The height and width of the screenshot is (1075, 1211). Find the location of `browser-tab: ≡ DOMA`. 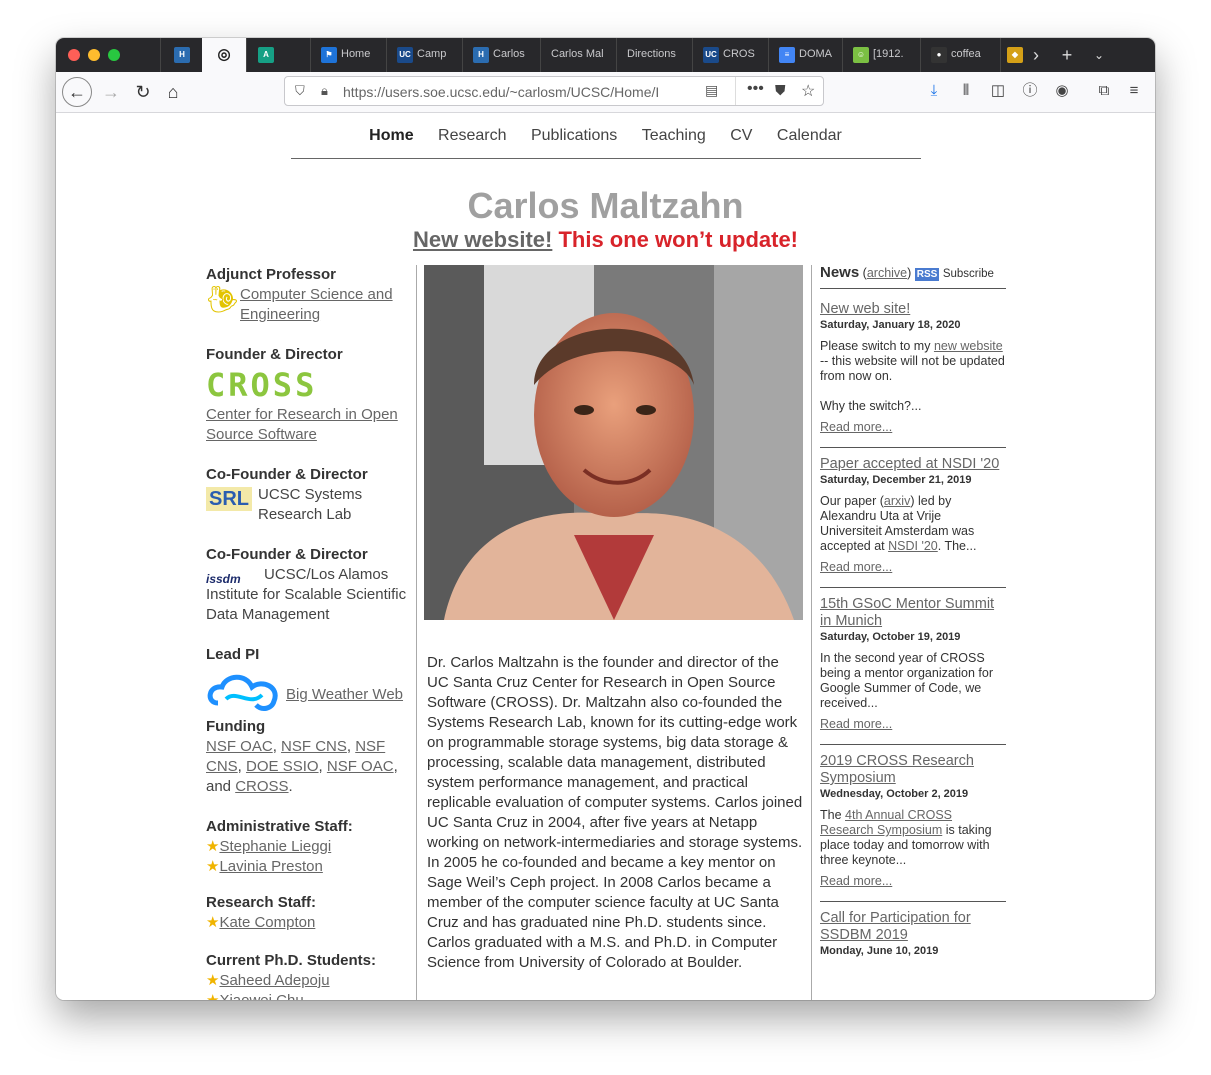

browser-tab: ≡ DOMA is located at coordinates (805, 55).